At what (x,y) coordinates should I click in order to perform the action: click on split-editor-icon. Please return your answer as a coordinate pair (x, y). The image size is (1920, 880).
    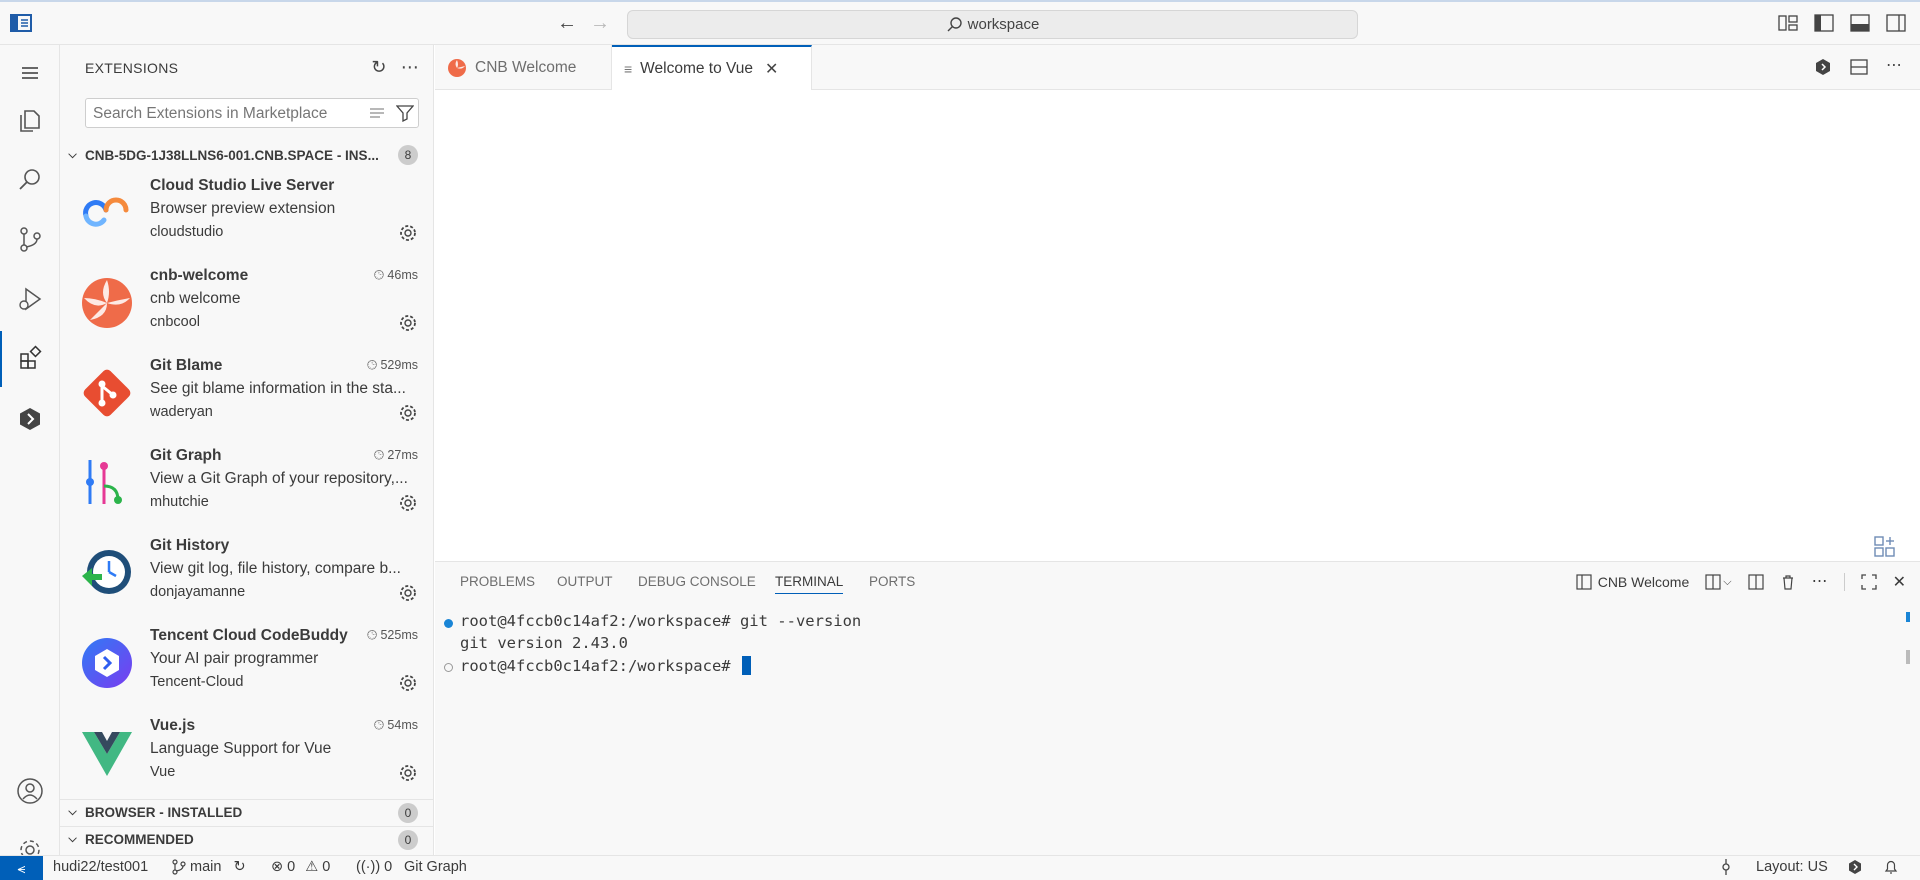
    Looking at the image, I should click on (1859, 67).